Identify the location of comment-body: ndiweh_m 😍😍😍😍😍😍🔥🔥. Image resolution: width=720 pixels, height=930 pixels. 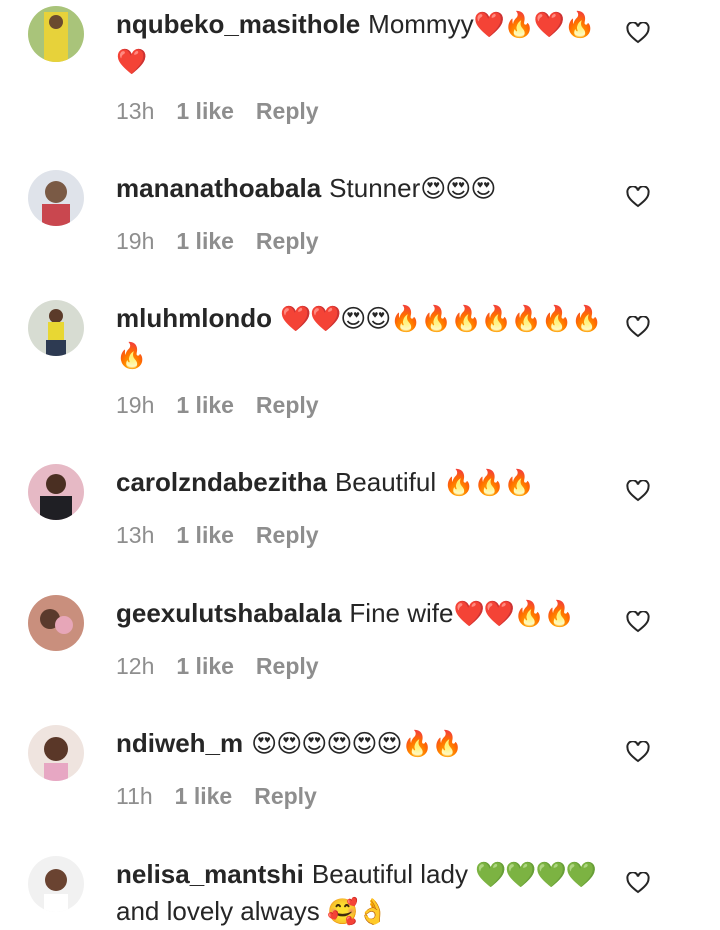
(361, 743).